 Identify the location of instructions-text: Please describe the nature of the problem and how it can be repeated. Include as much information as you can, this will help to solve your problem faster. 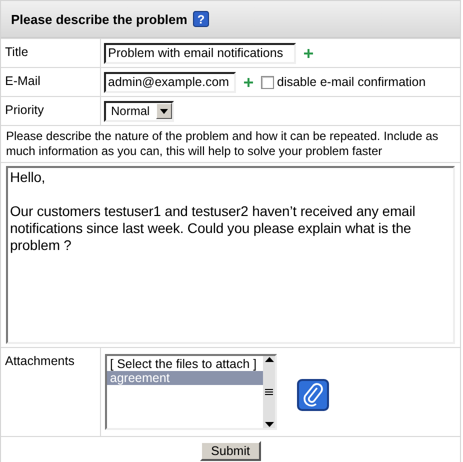
(230, 143).